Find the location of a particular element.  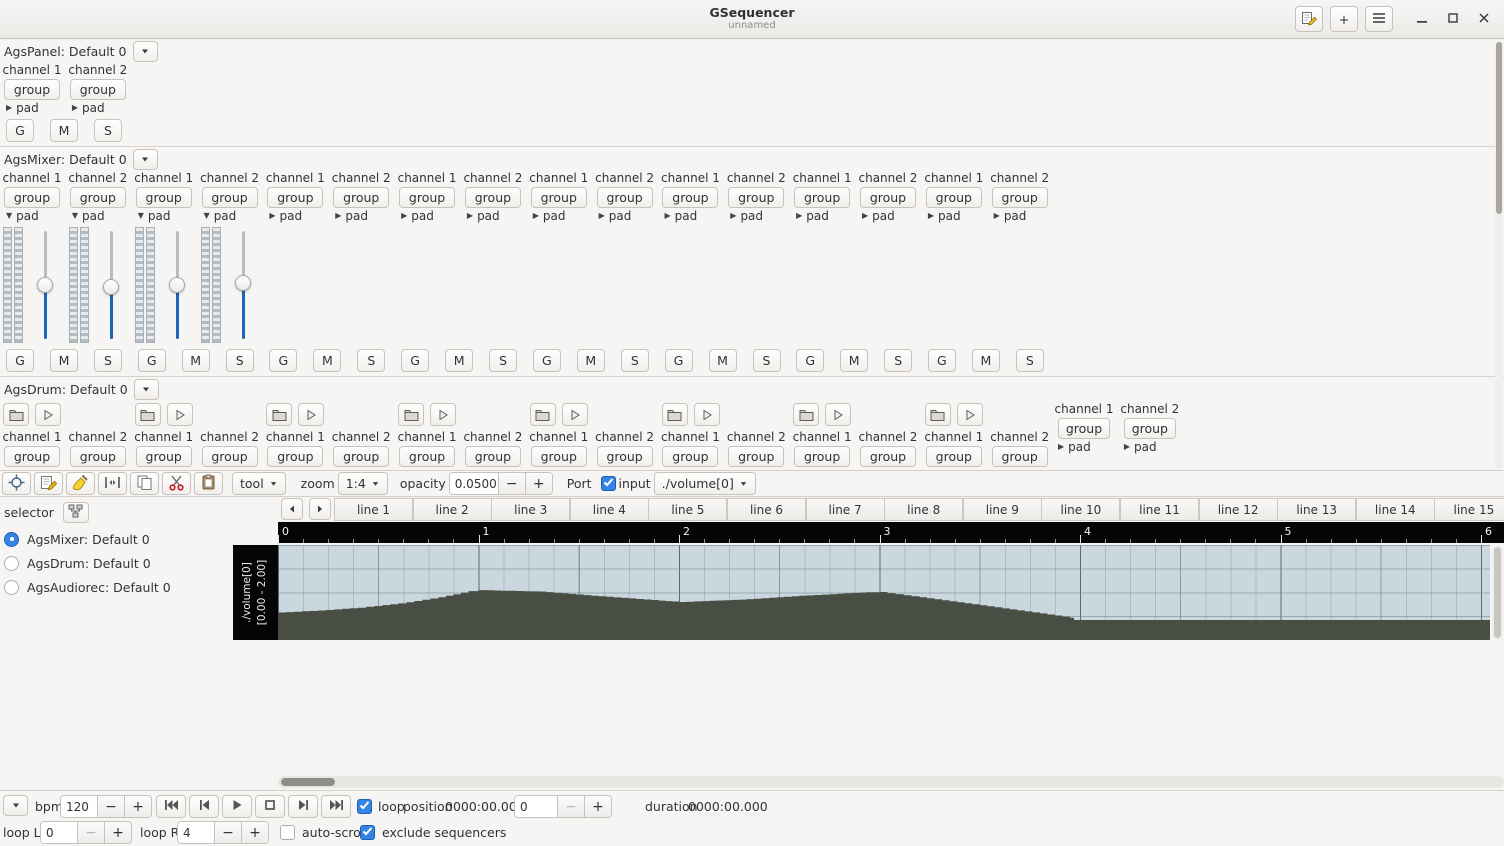

port-select: ./volume[0] is located at coordinates (704, 483).